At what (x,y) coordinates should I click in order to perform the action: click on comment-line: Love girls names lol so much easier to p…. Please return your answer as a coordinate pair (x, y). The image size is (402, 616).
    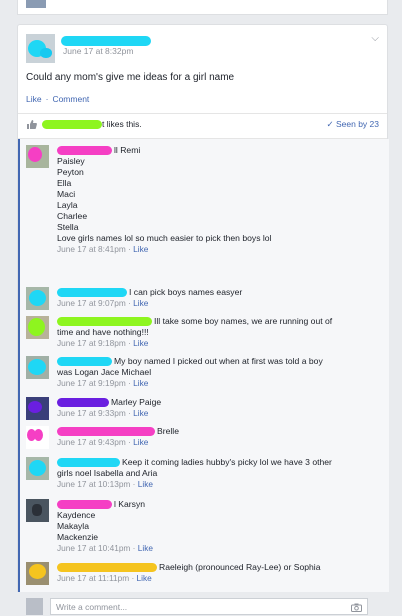
    Looking at the image, I should click on (164, 238).